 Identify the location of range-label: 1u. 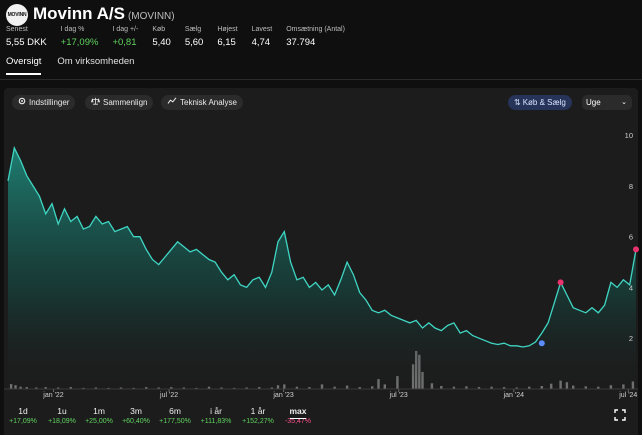
(62, 411).